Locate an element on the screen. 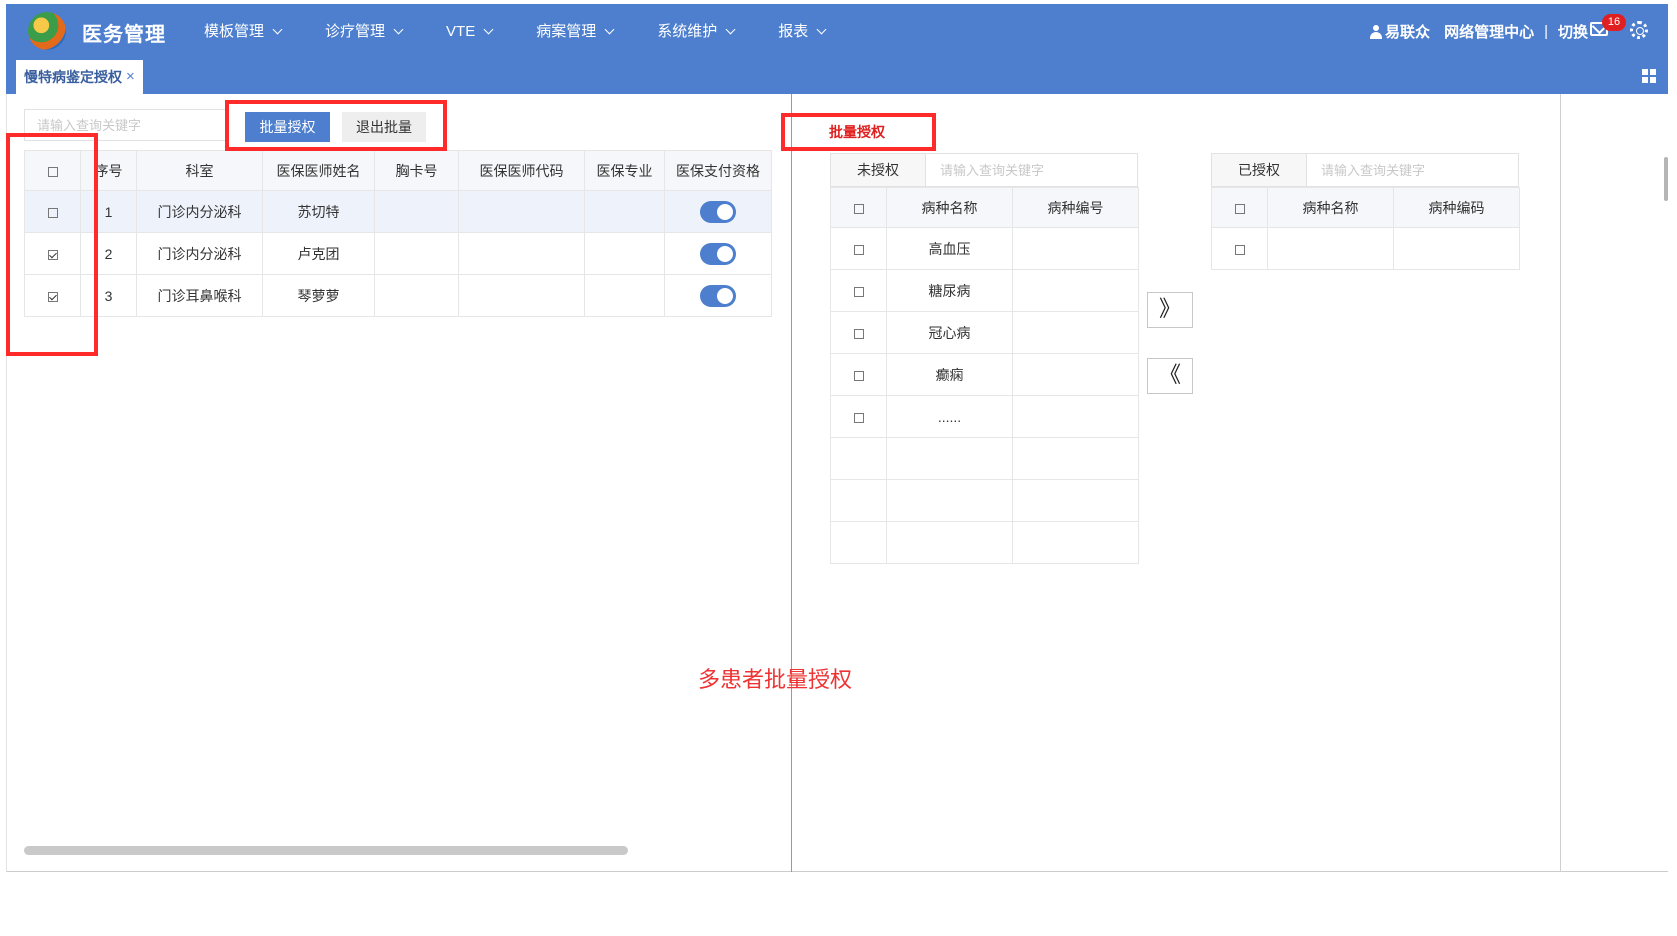 This screenshot has height=936, width=1677. switch-link: 切换 is located at coordinates (1573, 31).